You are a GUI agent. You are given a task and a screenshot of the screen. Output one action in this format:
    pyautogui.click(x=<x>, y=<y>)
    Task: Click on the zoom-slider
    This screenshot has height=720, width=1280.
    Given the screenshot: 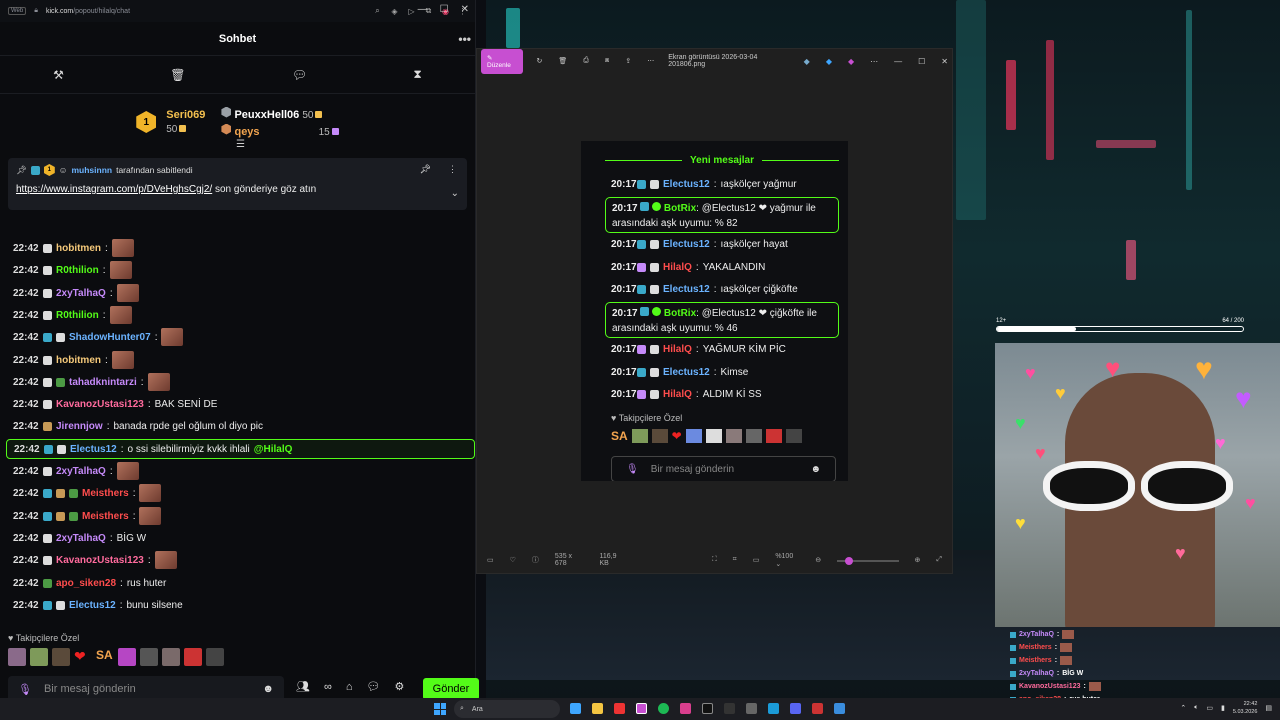 What is the action you would take?
    pyautogui.click(x=868, y=560)
    